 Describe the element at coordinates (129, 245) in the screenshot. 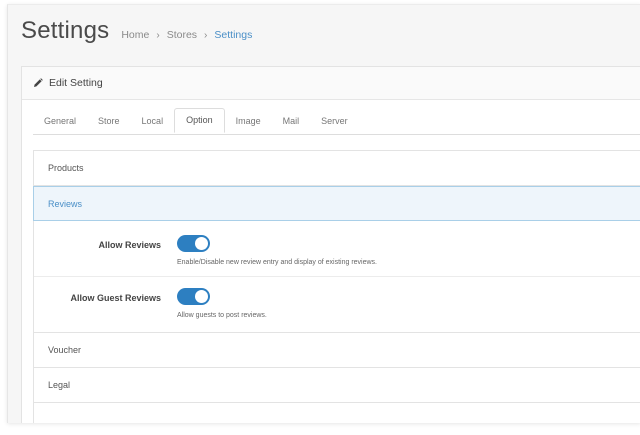

I see `allow-reviews-label: Allow Reviews` at that location.